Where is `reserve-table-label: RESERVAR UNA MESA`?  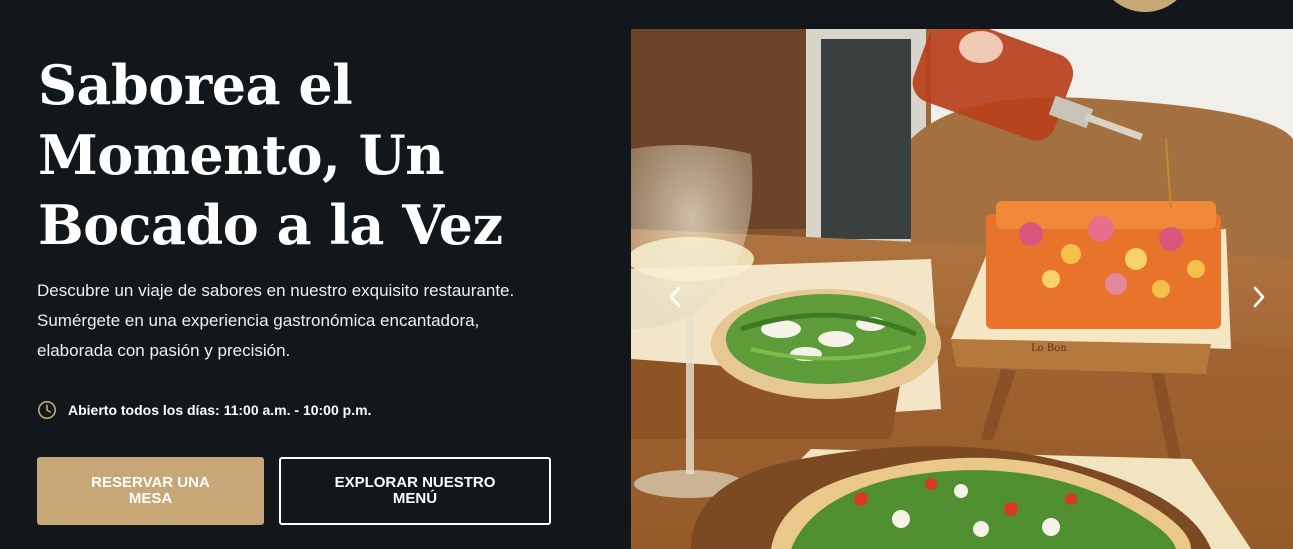
reserve-table-label: RESERVAR UNA MESA is located at coordinates (150, 490).